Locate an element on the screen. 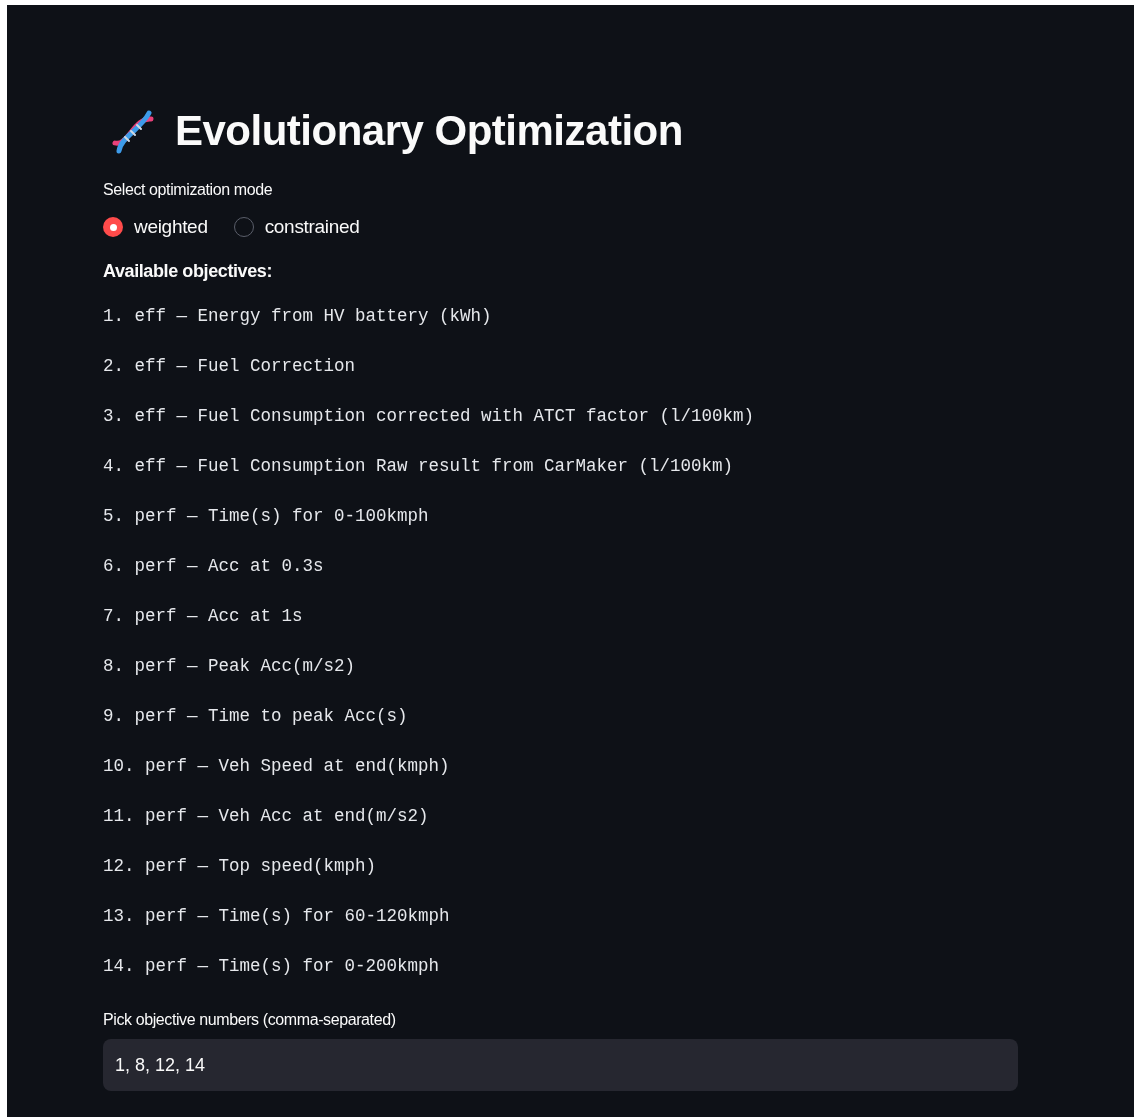  field-label: Pick objective numbers (comma-separated) is located at coordinates (250, 1020).